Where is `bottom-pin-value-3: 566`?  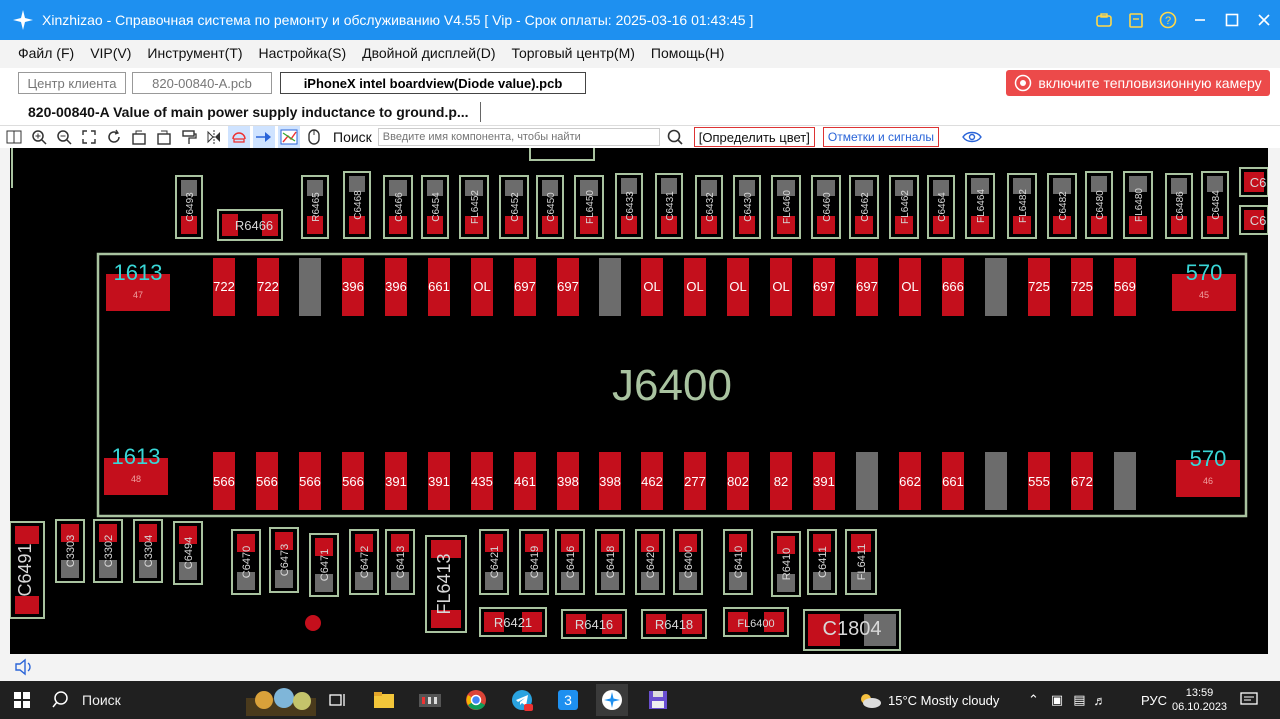
bottom-pin-value-3: 566 is located at coordinates (353, 481).